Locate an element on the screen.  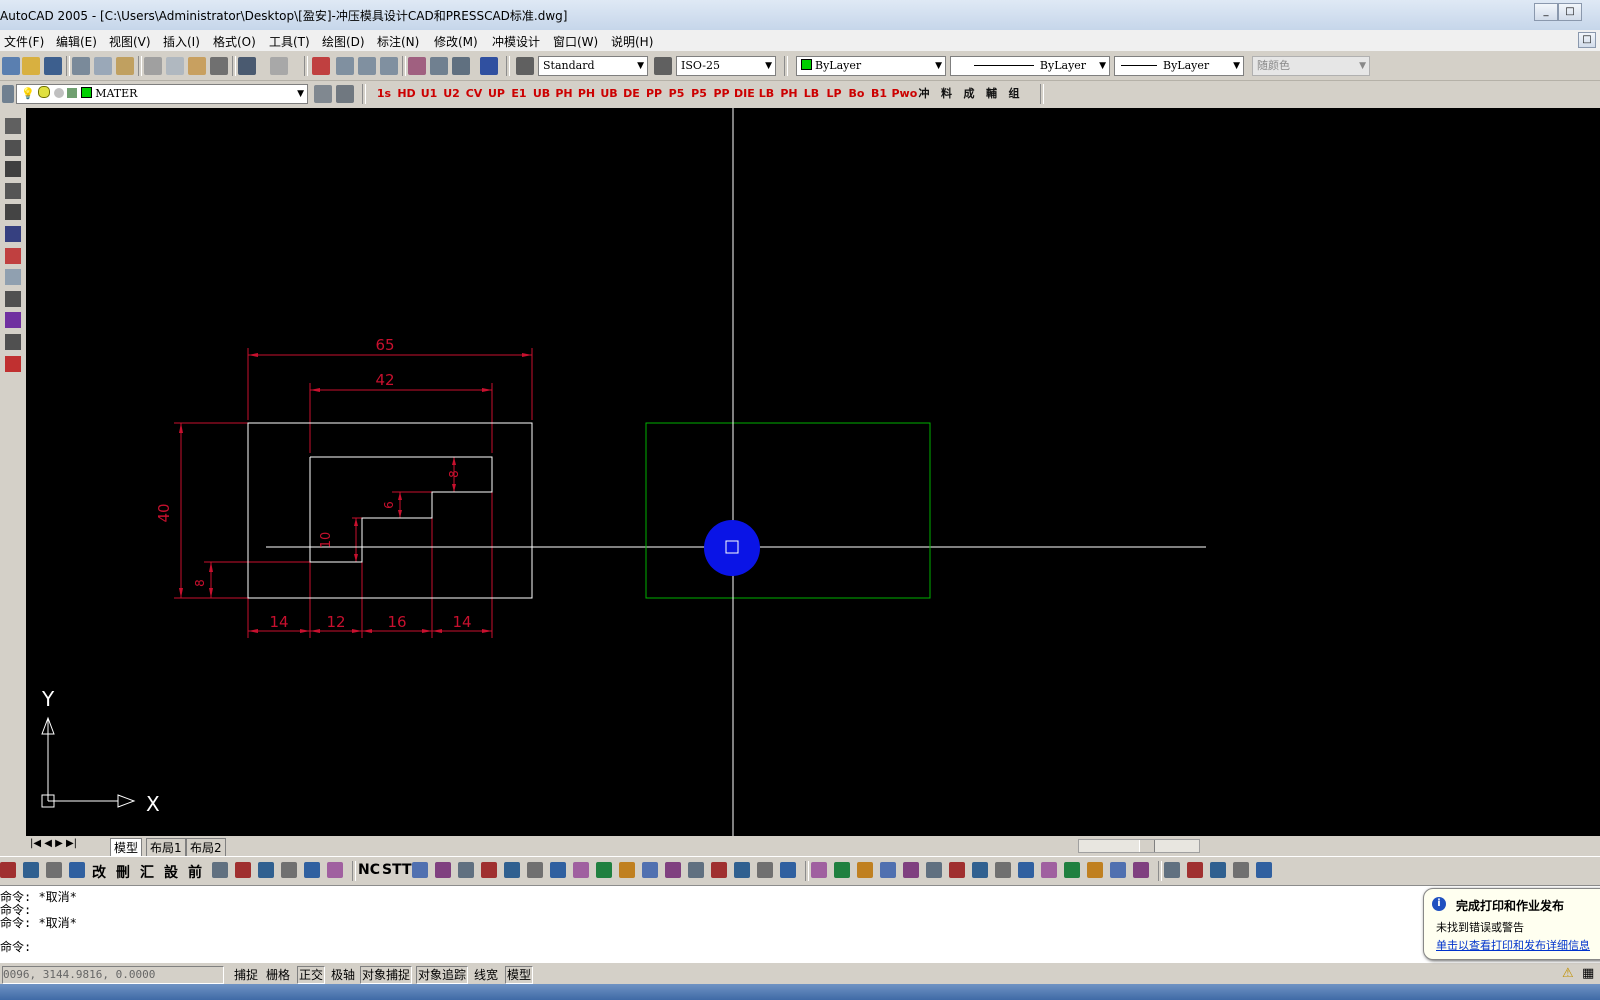
presscad-button-16: DIE is located at coordinates (744, 94).